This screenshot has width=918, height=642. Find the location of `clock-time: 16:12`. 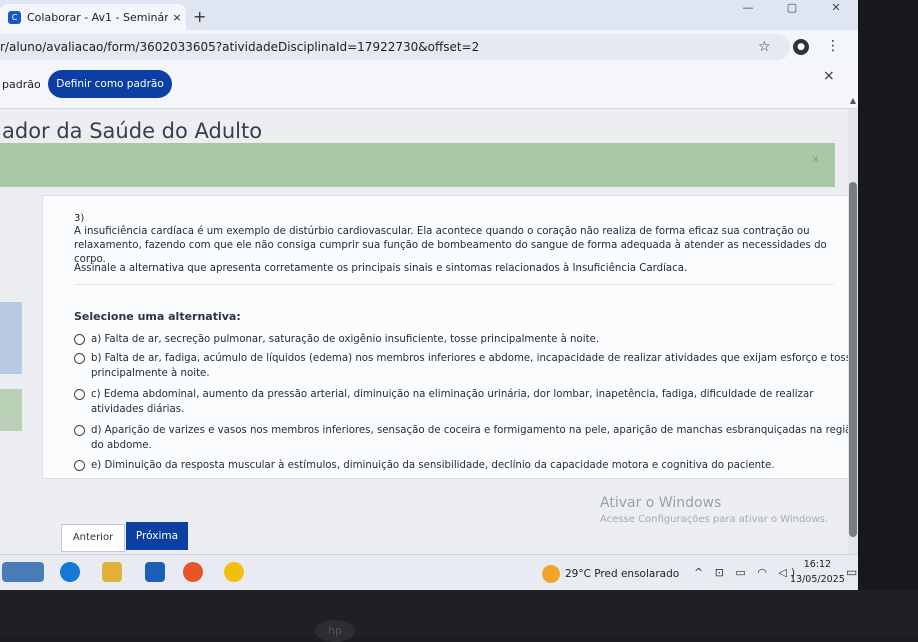

clock-time: 16:12 is located at coordinates (817, 564).